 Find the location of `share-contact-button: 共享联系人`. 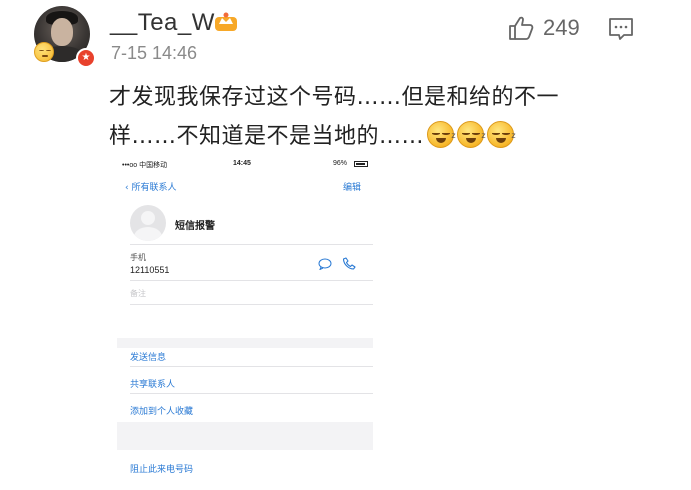

share-contact-button: 共享联系人 is located at coordinates (152, 383).